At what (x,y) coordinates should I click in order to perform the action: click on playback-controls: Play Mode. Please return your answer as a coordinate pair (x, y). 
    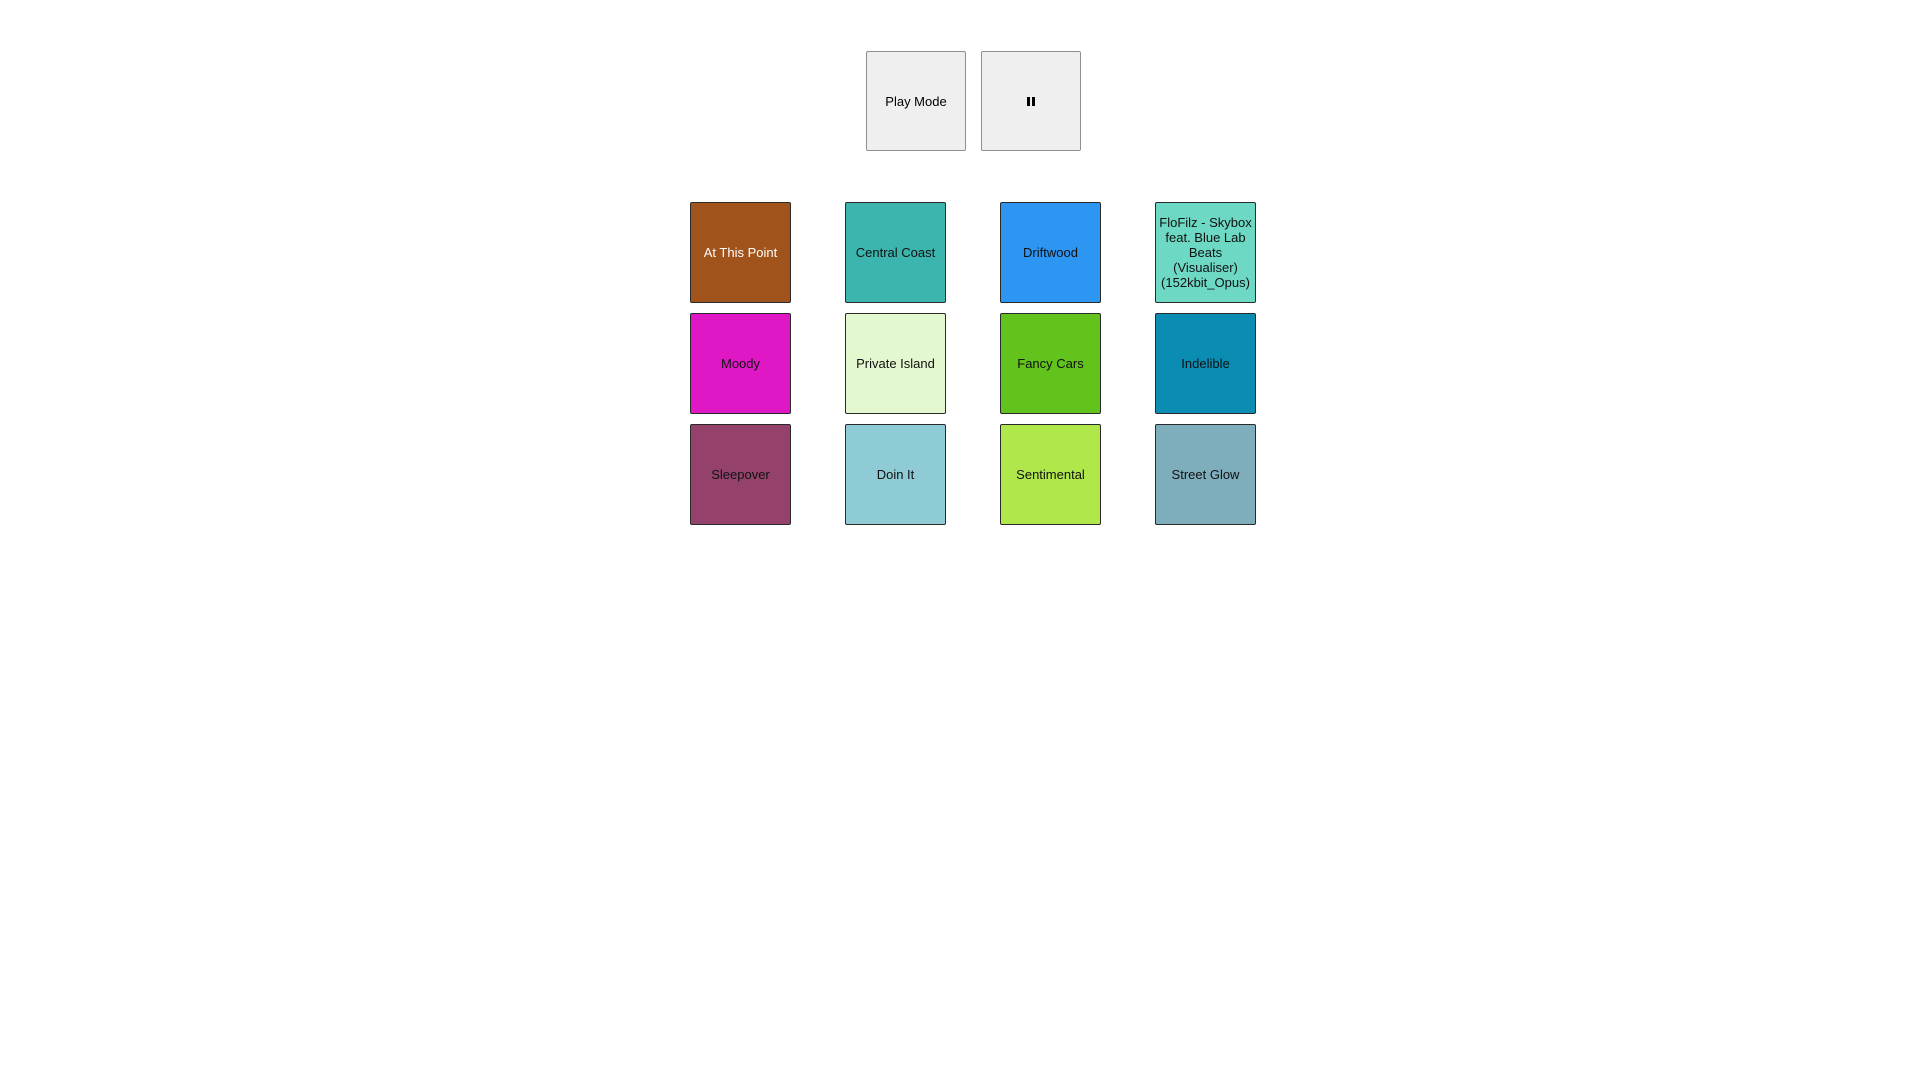
    Looking at the image, I should click on (973, 101).